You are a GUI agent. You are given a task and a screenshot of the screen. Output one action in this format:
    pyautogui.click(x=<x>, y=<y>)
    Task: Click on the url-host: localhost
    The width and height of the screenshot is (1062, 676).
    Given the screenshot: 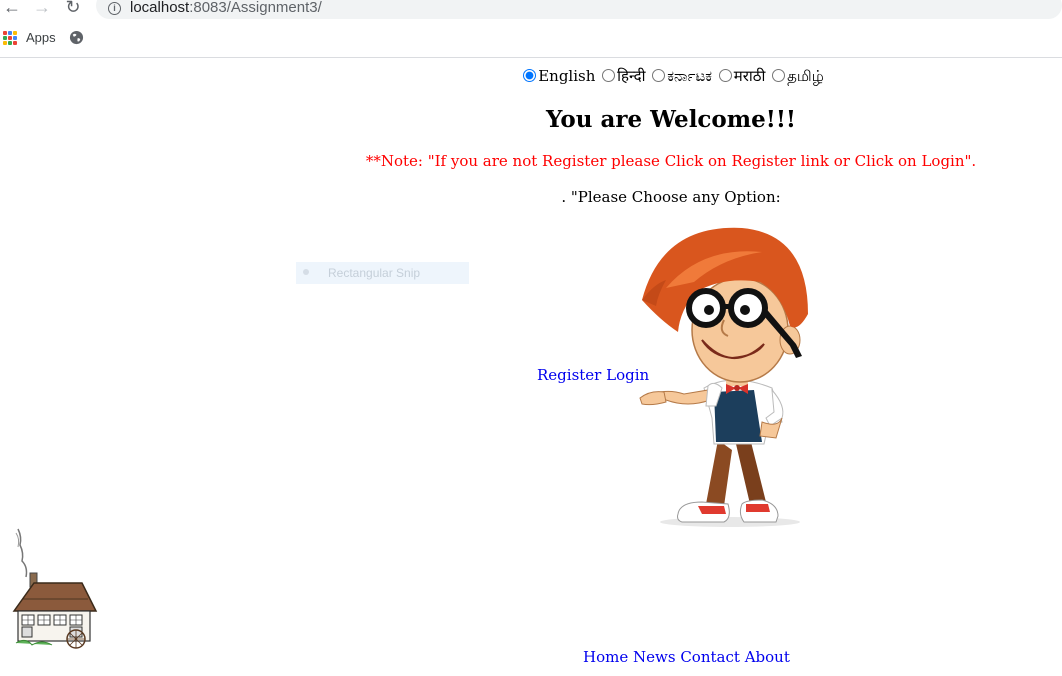 What is the action you would take?
    pyautogui.click(x=160, y=8)
    